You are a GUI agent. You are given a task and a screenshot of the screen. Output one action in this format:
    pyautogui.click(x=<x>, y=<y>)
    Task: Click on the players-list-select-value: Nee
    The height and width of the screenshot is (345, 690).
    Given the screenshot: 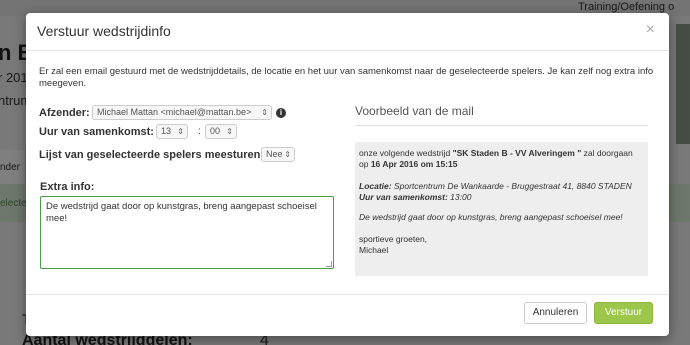 What is the action you would take?
    pyautogui.click(x=274, y=154)
    